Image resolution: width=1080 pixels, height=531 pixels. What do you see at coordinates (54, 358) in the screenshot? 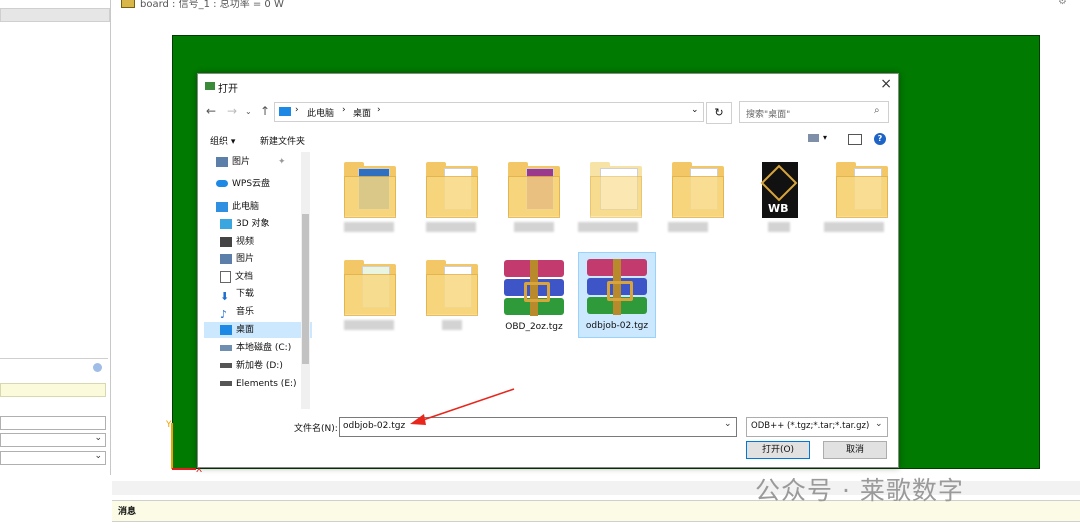
I see `divider` at bounding box center [54, 358].